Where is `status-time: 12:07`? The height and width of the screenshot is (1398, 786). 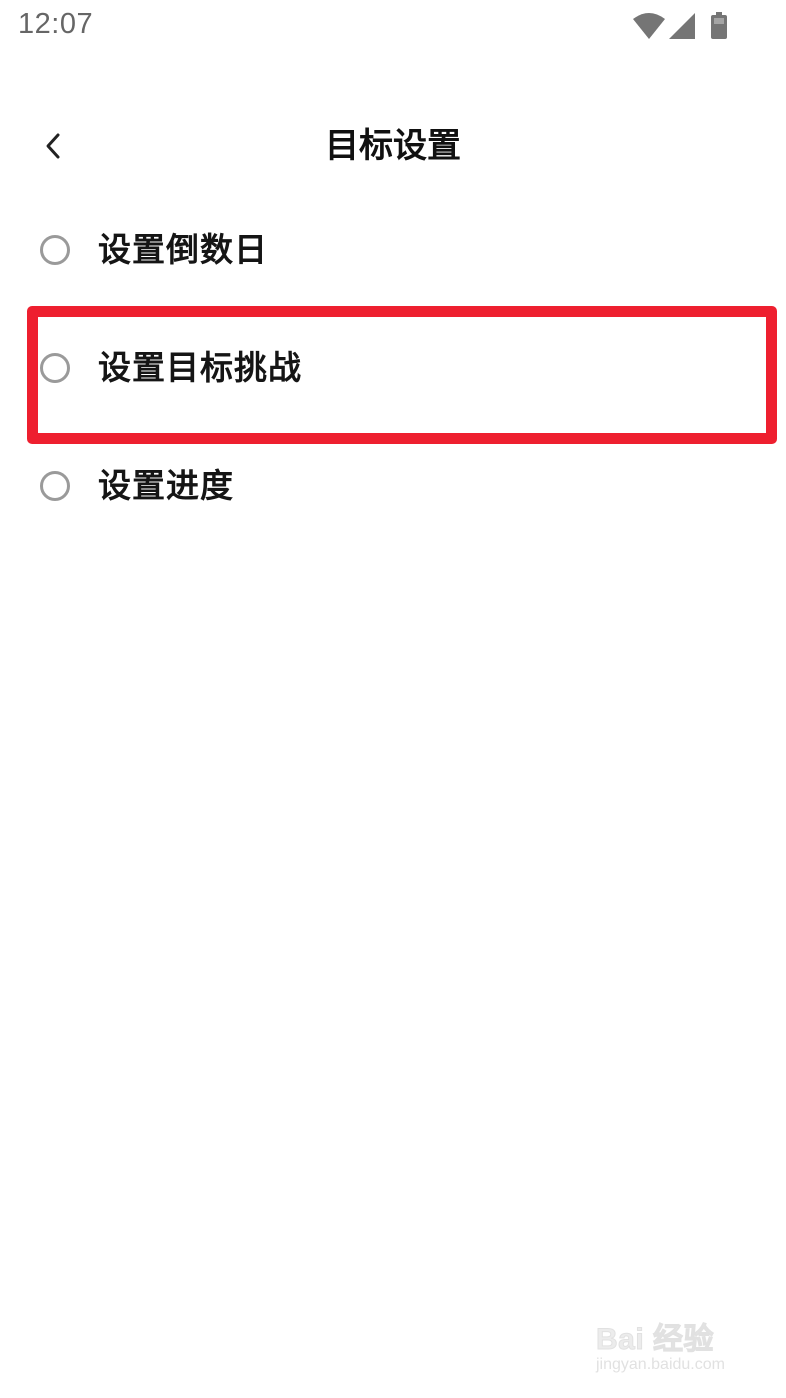
status-time: 12:07 is located at coordinates (56, 24).